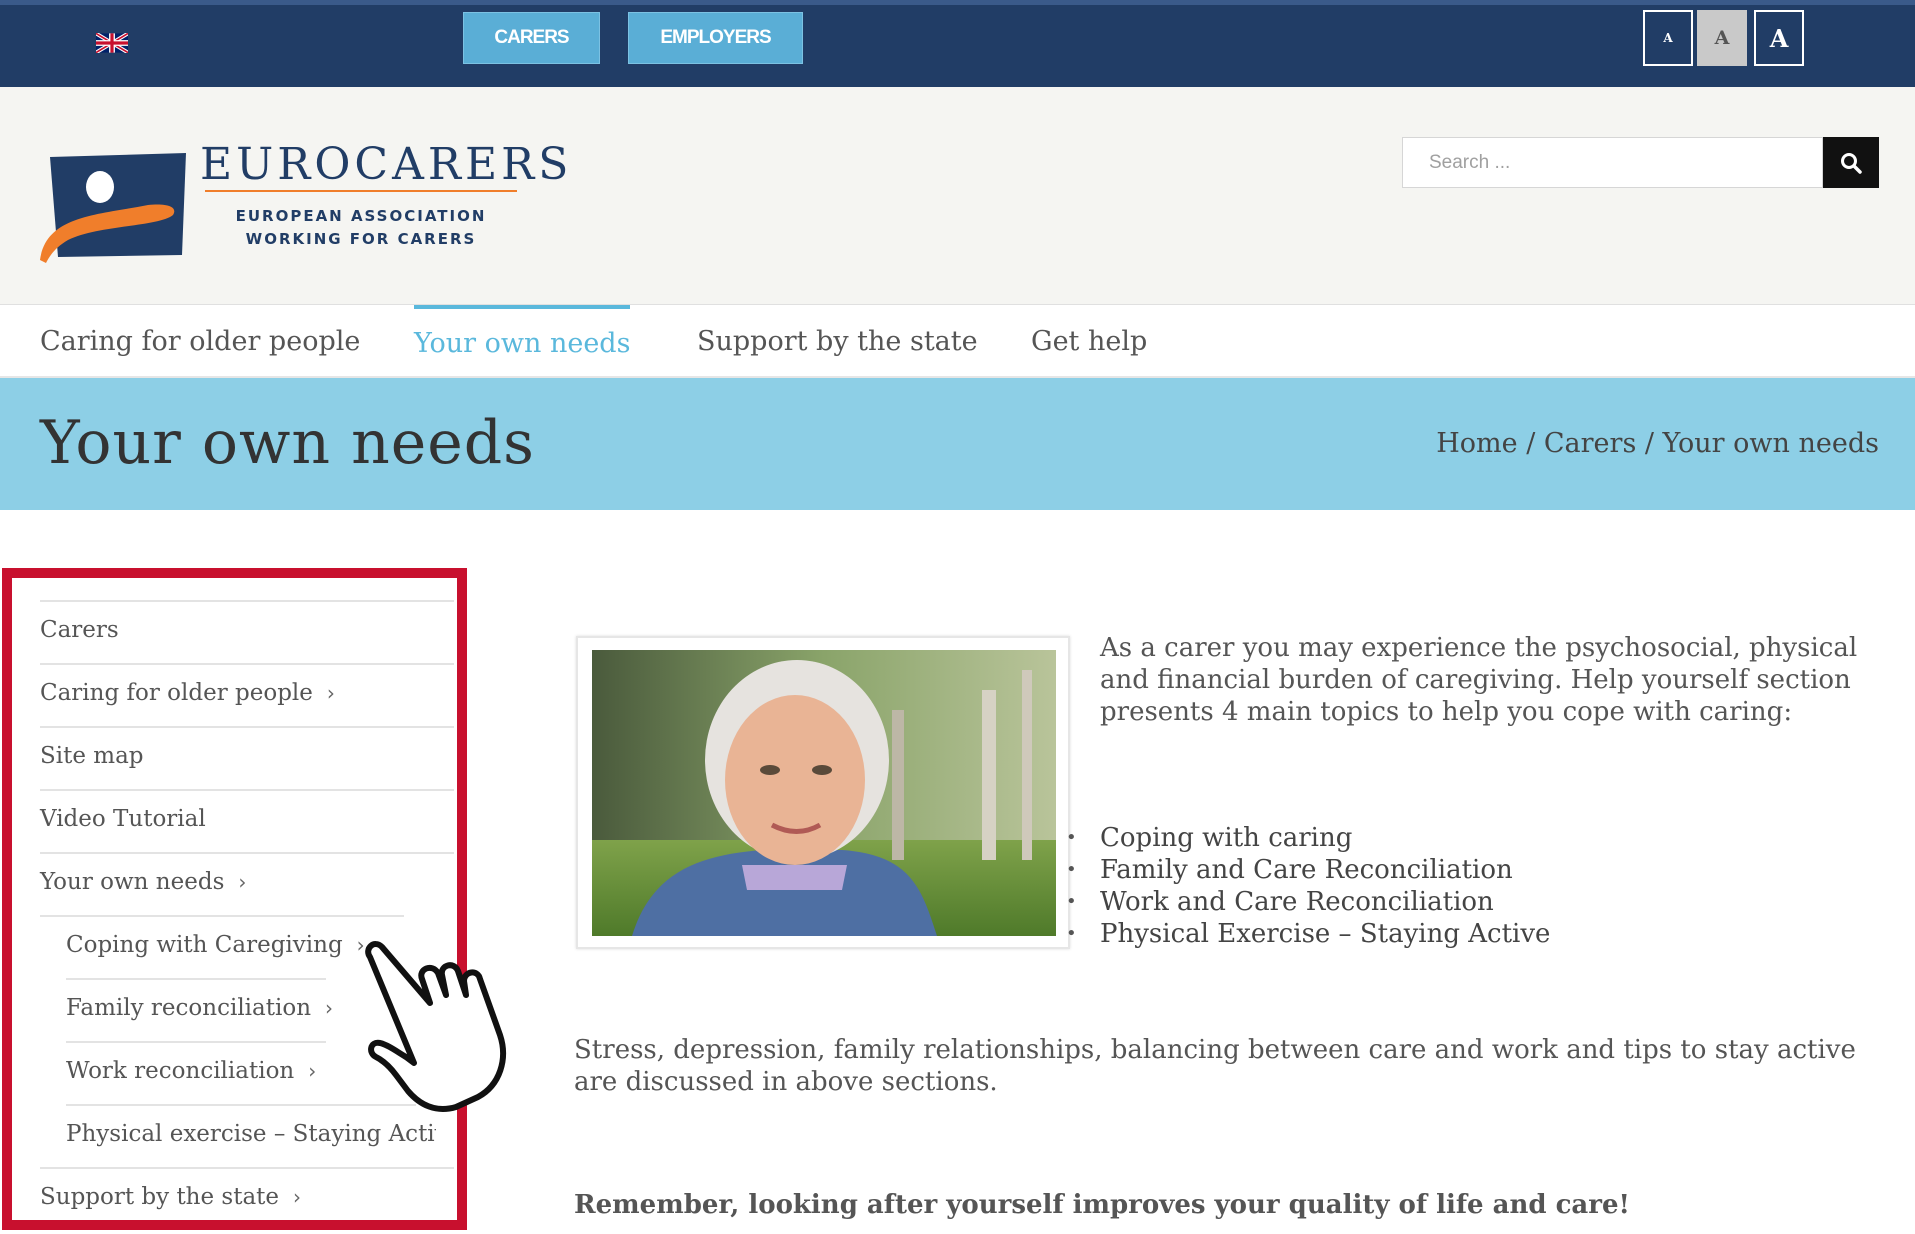  I want to click on feature-image-frame, so click(823, 792).